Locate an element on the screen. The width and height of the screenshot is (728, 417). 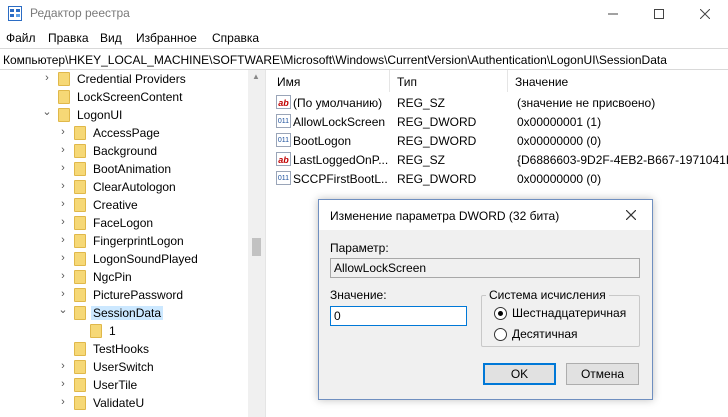
tree-item-accesspage: › AccessPage is located at coordinates (124, 133).